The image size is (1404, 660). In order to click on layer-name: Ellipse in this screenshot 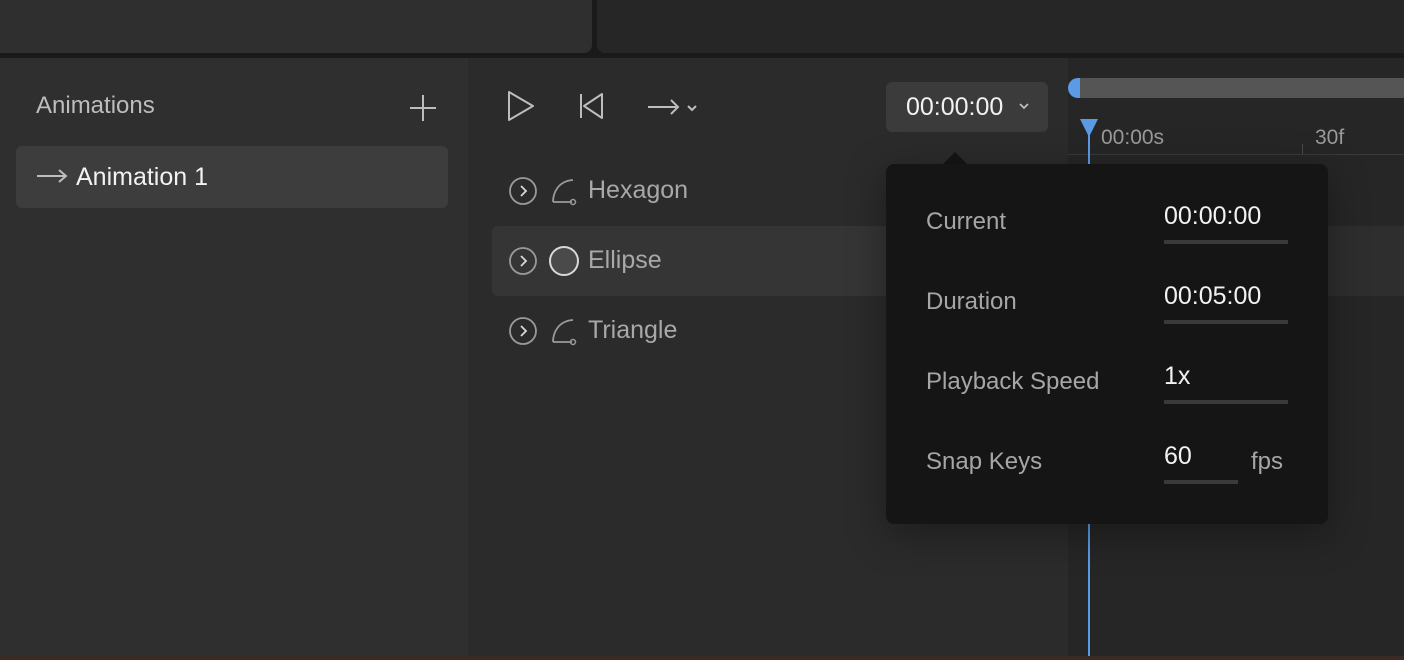, I will do `click(625, 260)`.